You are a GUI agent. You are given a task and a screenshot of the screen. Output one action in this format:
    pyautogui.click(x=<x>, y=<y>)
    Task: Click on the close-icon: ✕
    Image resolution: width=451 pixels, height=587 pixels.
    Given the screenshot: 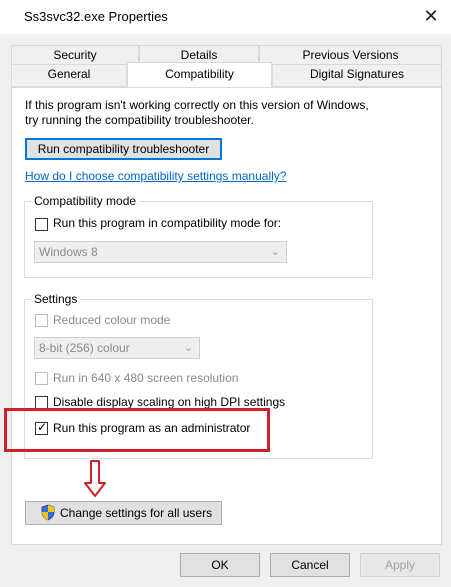 What is the action you would take?
    pyautogui.click(x=431, y=16)
    